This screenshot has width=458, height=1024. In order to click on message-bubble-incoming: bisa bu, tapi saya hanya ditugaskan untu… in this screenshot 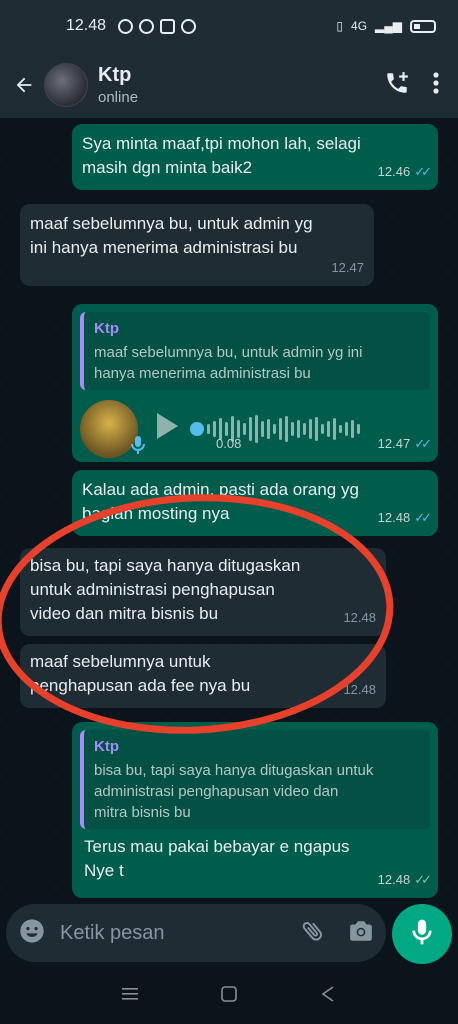, I will do `click(203, 592)`.